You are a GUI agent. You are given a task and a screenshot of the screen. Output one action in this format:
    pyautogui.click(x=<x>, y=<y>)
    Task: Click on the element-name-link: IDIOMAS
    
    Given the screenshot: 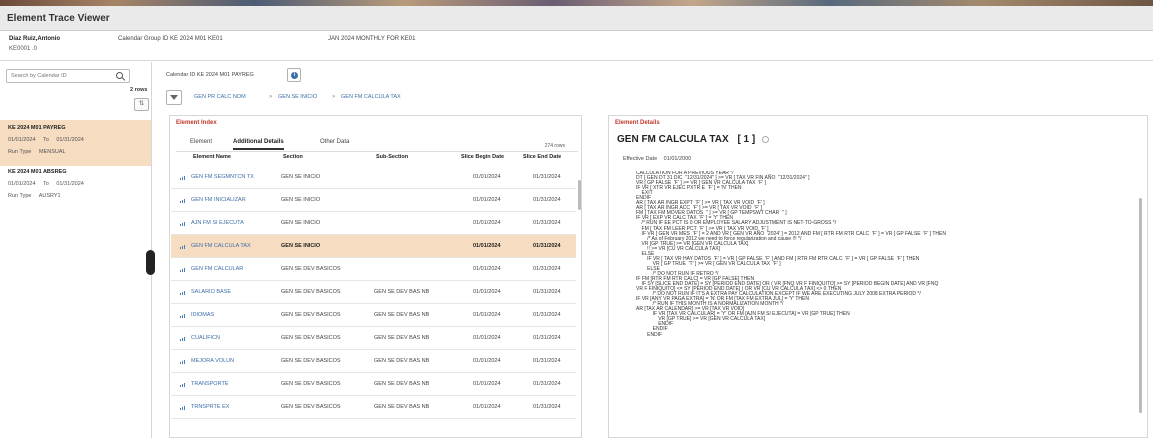 What is the action you would take?
    pyautogui.click(x=202, y=315)
    